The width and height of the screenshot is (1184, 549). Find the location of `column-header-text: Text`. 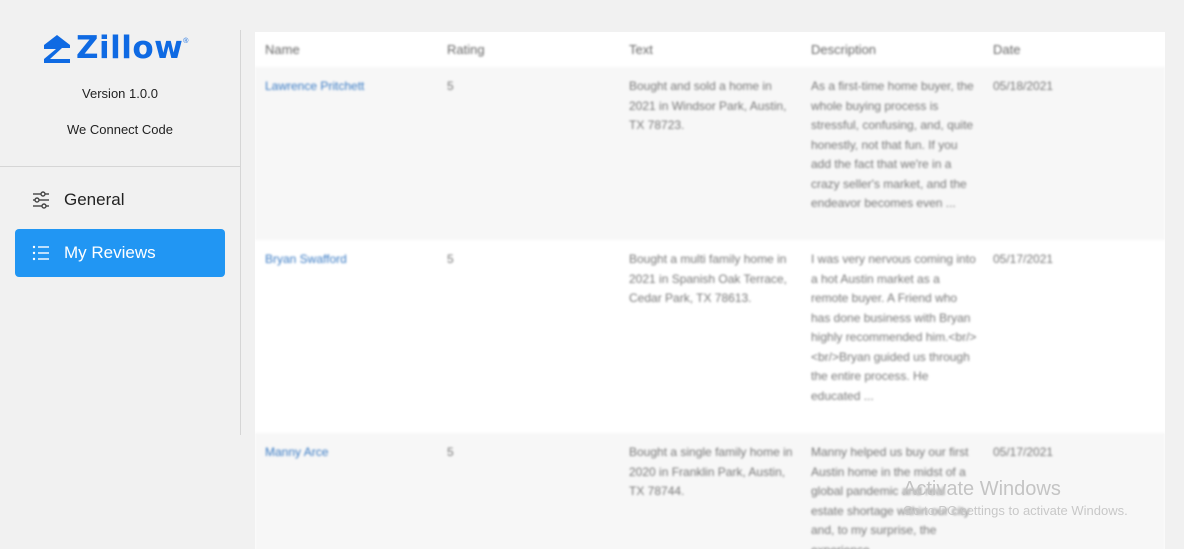

column-header-text: Text is located at coordinates (641, 49).